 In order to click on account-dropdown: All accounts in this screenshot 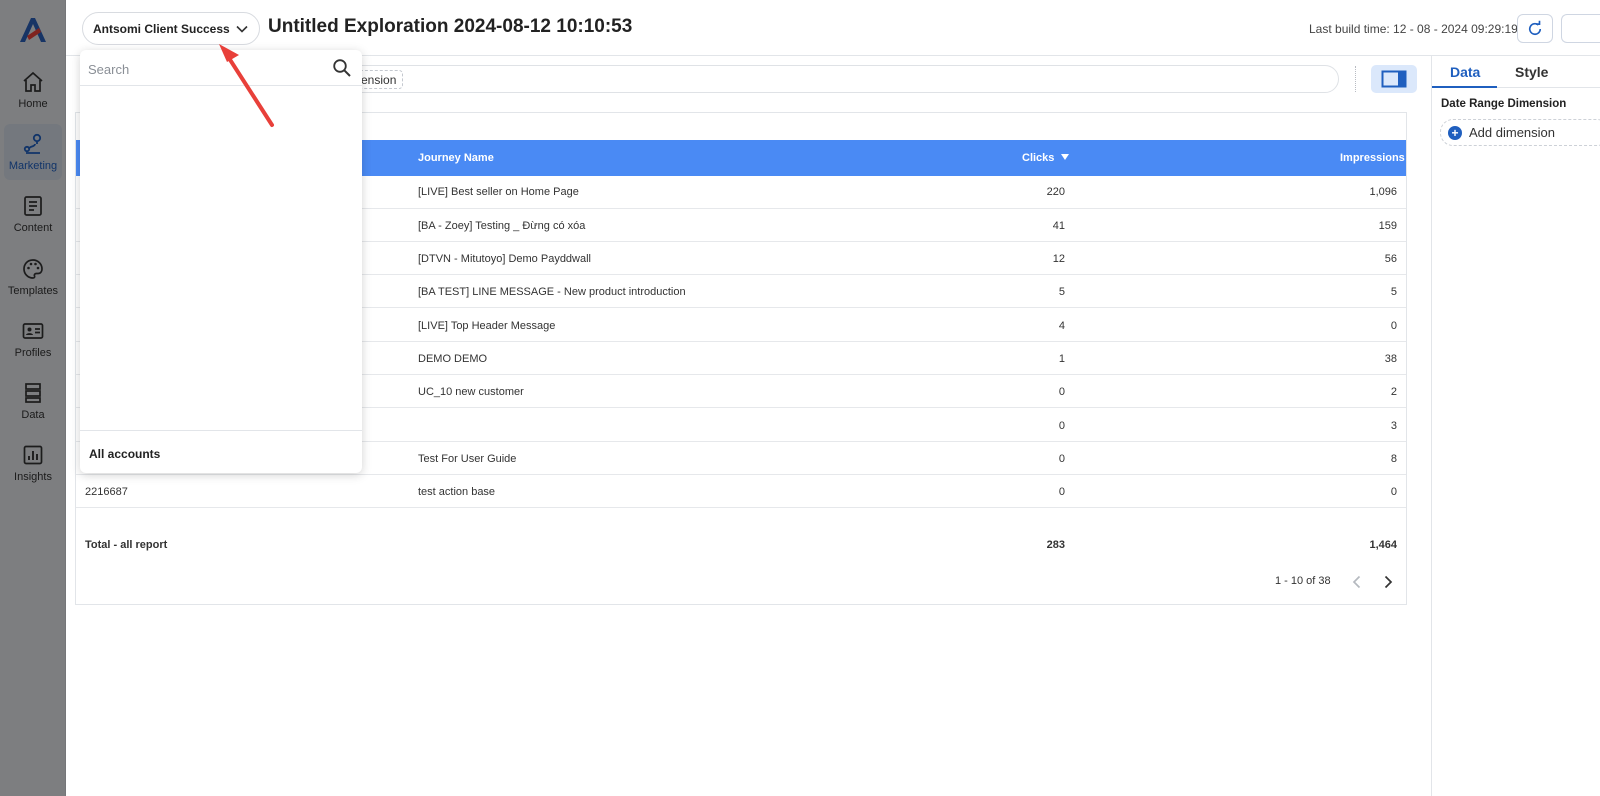, I will do `click(221, 261)`.